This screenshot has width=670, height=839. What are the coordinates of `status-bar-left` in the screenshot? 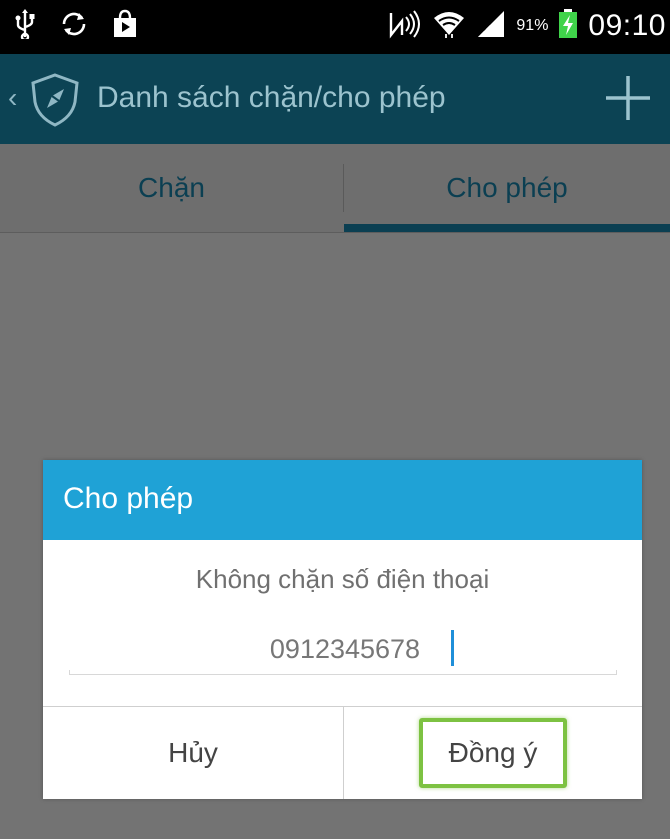 It's located at (76, 26).